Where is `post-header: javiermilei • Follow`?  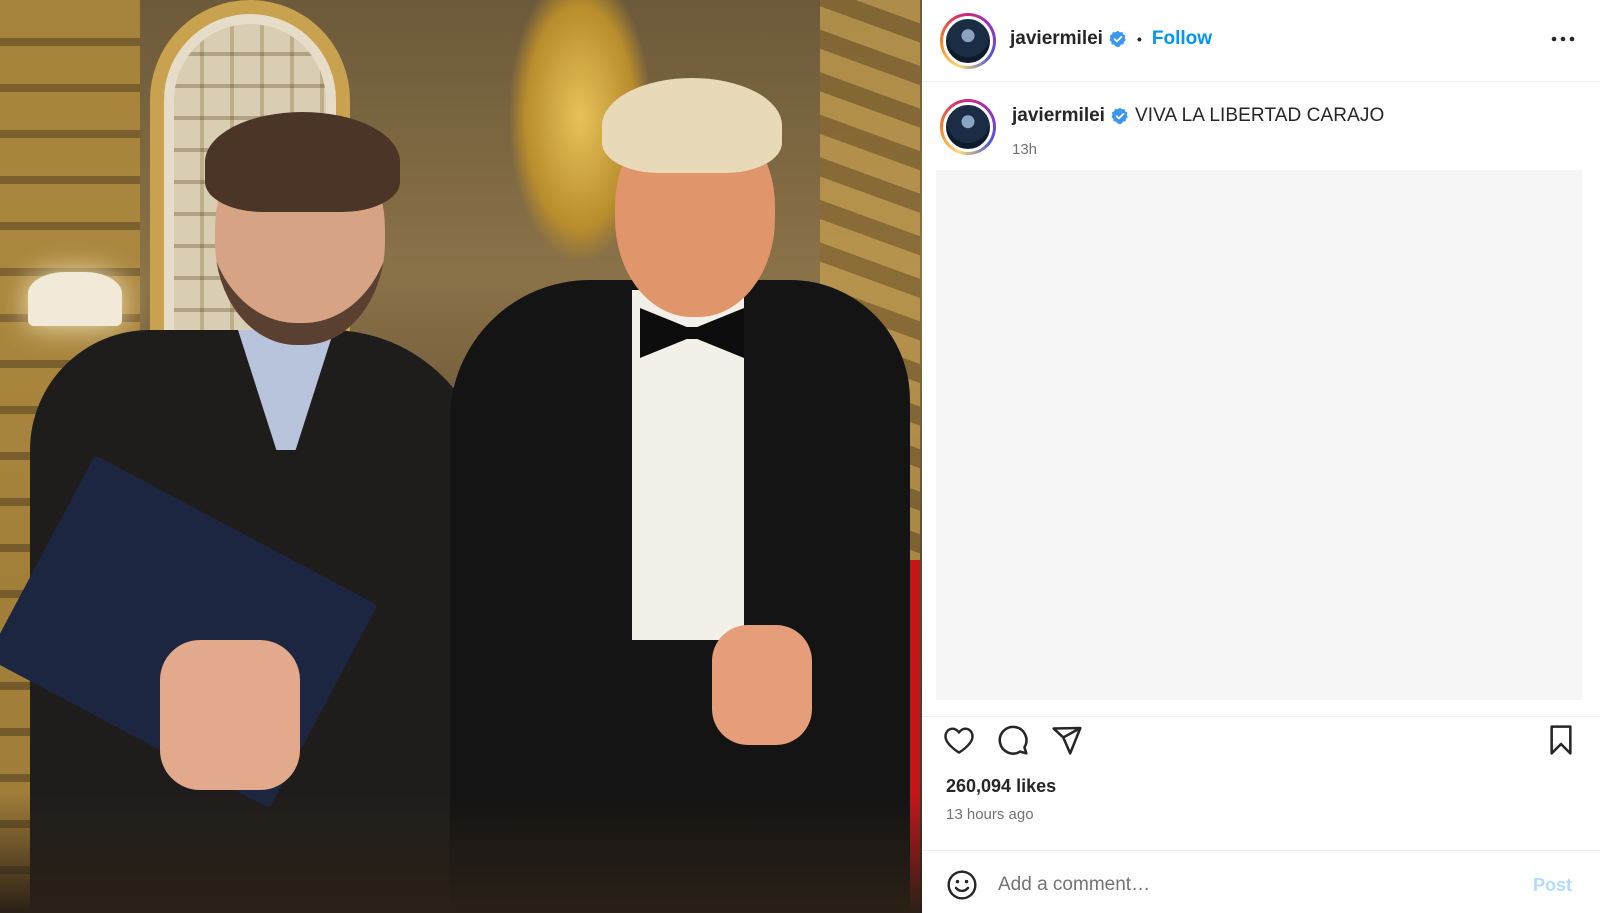
post-header: javiermilei • Follow is located at coordinates (1261, 41).